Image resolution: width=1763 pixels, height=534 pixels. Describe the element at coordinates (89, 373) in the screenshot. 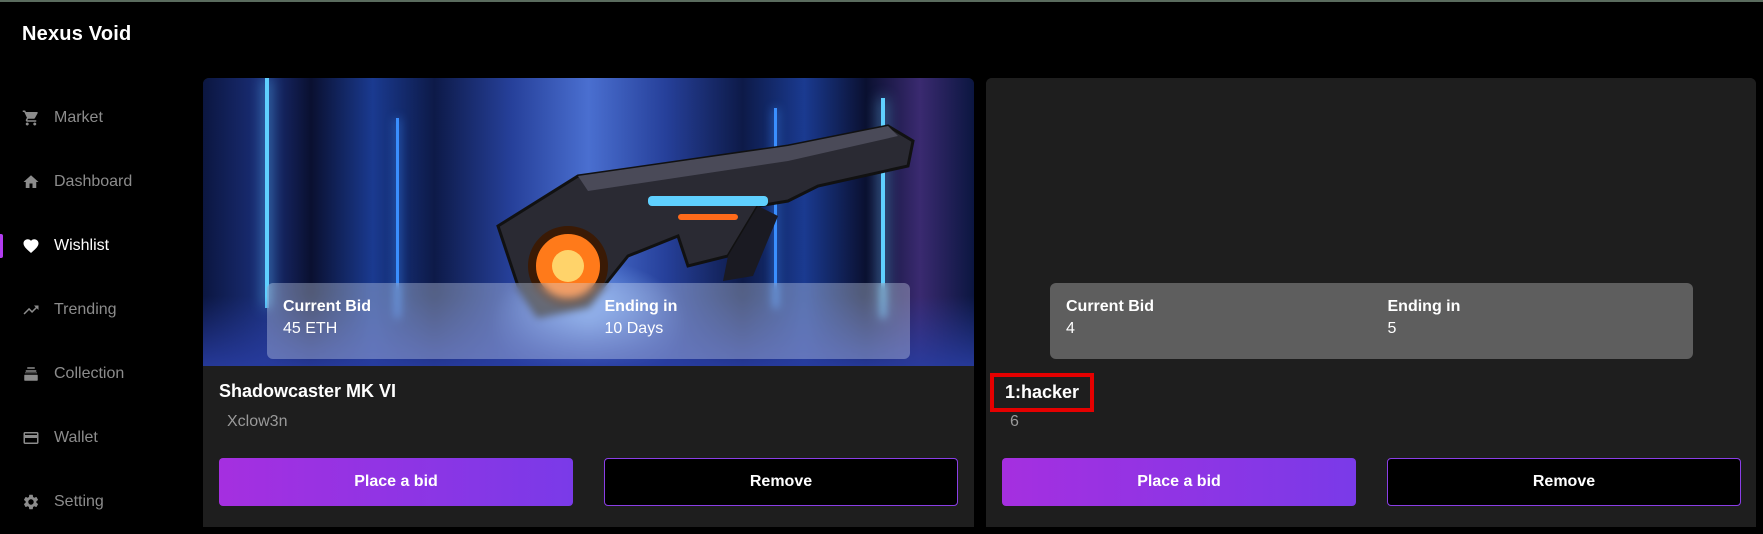

I see `sidebar-item-label: Collection` at that location.